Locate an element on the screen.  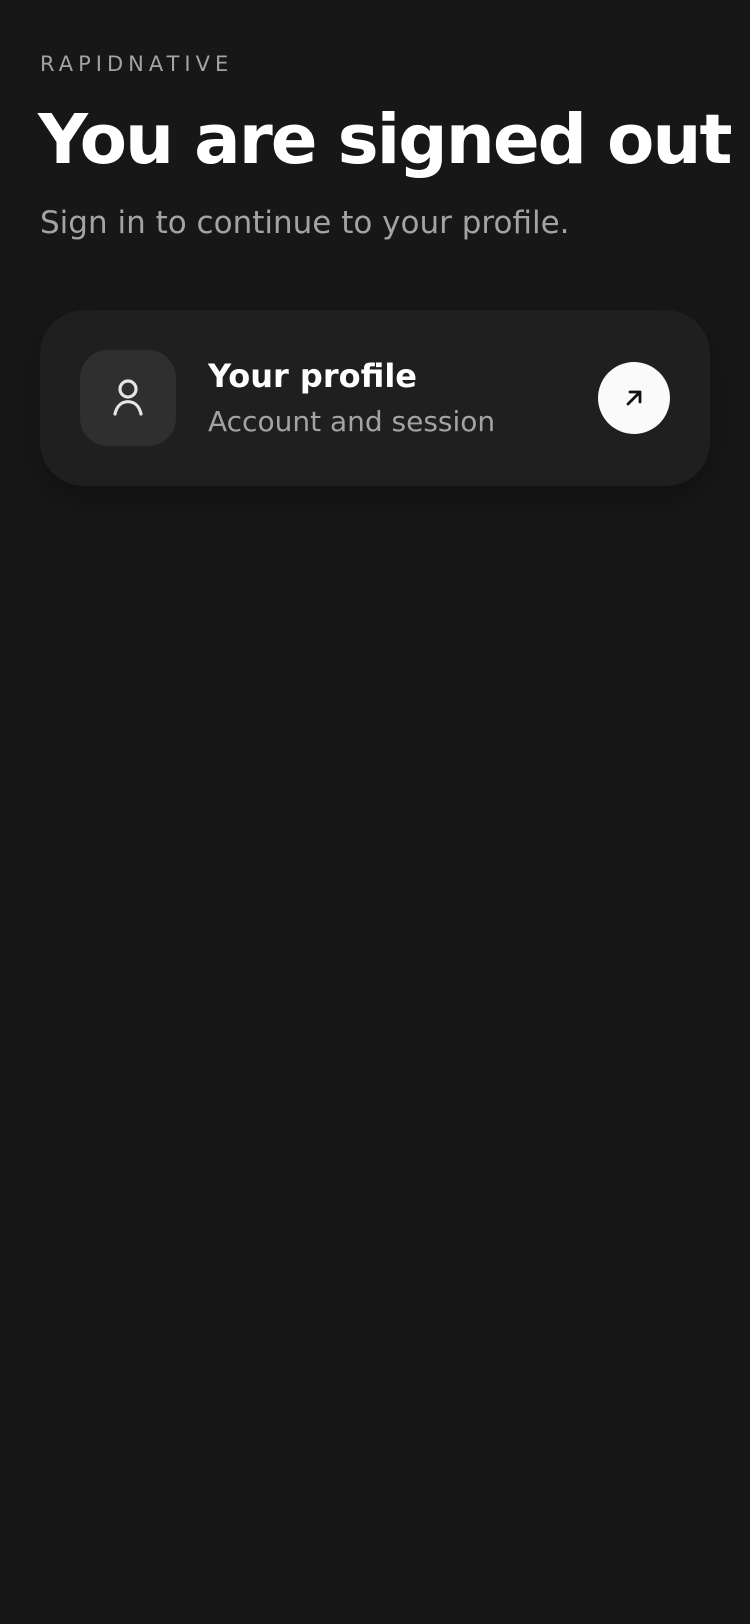
profile-card-title: Your profile is located at coordinates (312, 376).